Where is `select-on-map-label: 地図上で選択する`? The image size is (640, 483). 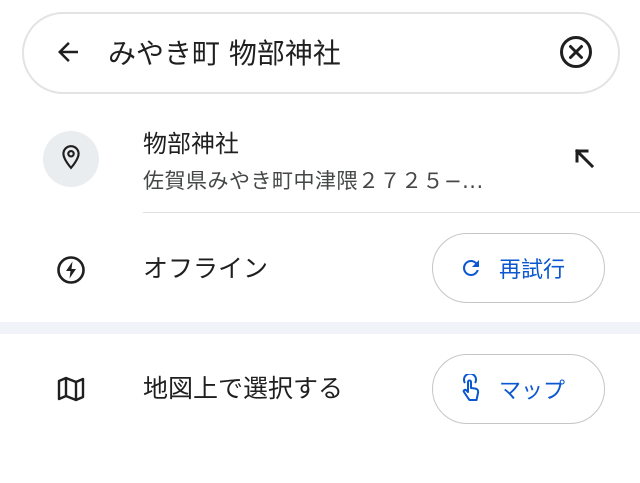 select-on-map-label: 地図上で選択する is located at coordinates (243, 389).